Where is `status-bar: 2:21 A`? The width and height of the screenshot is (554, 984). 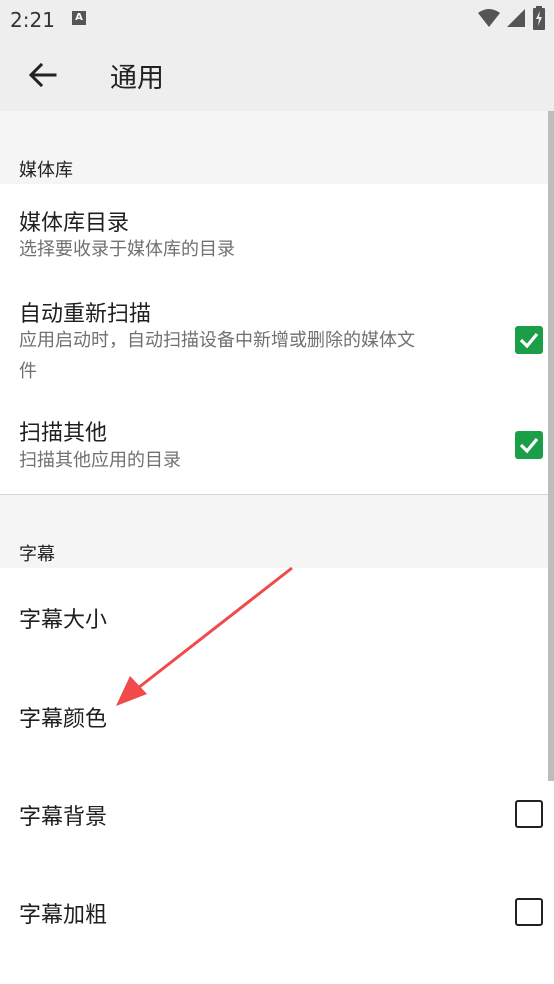
status-bar: 2:21 A is located at coordinates (277, 19).